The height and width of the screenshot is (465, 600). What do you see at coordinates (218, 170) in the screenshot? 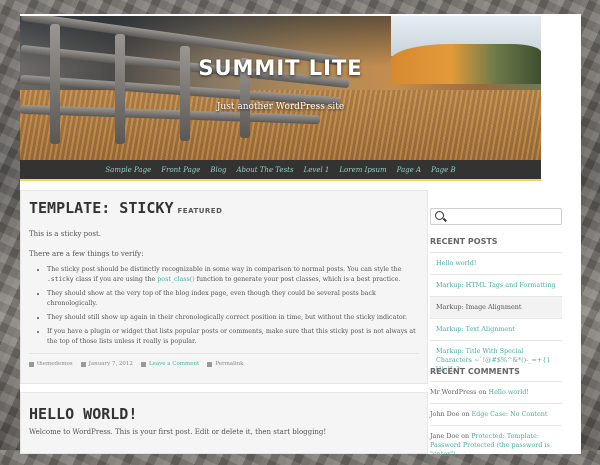
I see `nav-item-blog: Blog` at bounding box center [218, 170].